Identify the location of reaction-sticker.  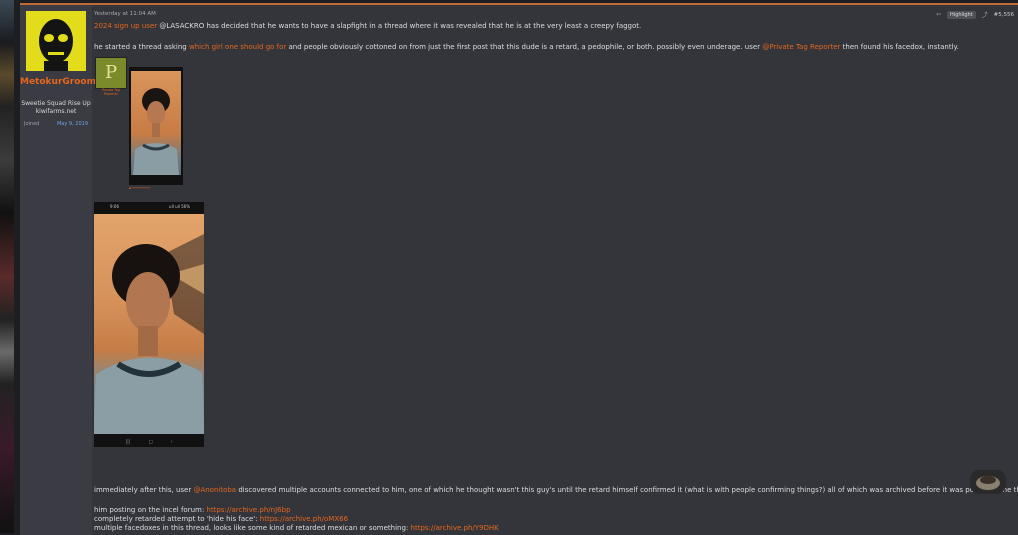
(988, 482).